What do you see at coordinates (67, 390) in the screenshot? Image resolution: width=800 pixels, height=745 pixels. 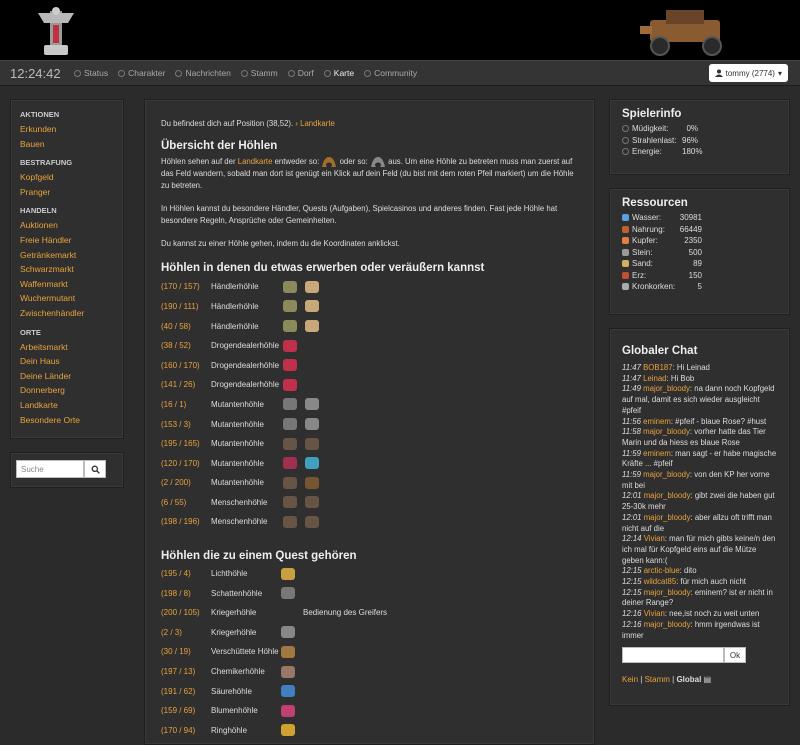 I see `sidebar-item: Donnerberg` at bounding box center [67, 390].